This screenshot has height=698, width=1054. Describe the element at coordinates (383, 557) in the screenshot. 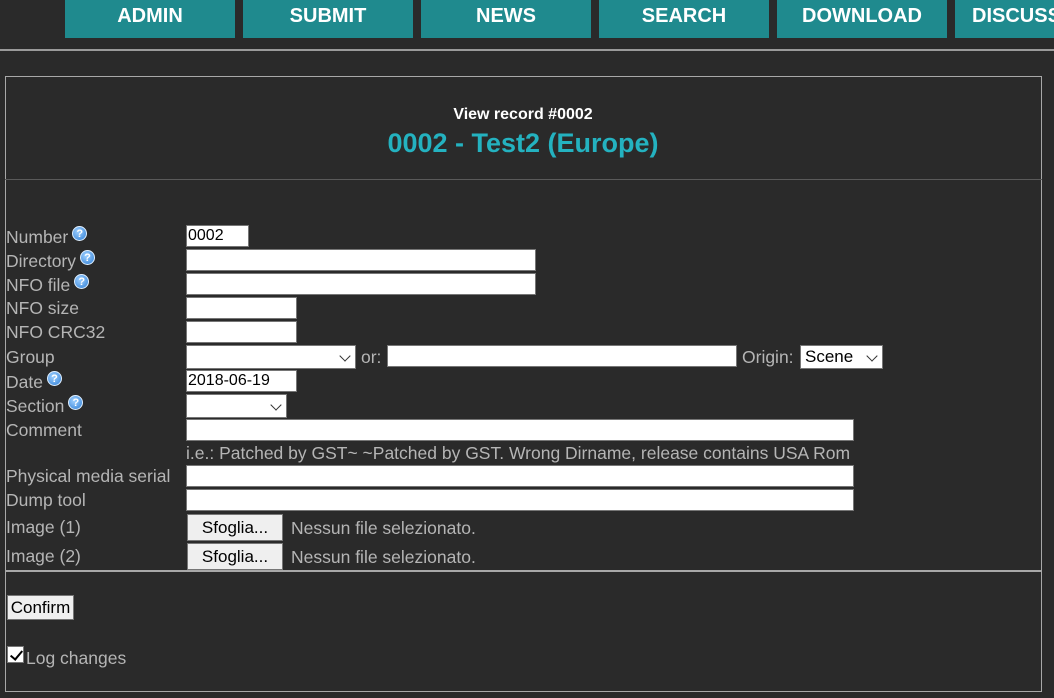

I see `image2-status: Nessun file selezionato.` at that location.